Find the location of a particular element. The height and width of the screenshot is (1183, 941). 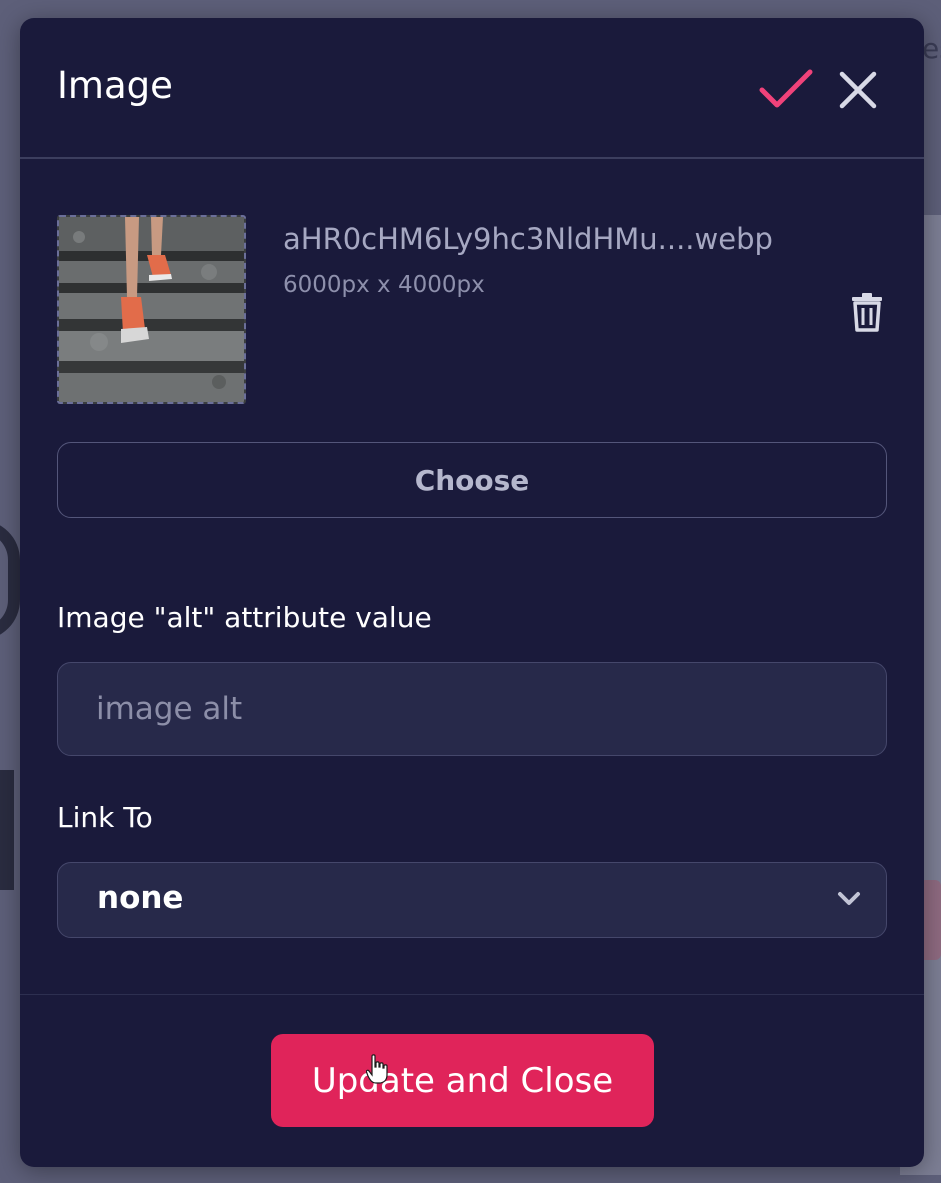

update-and-close-button: Update and Close is located at coordinates (462, 1080).